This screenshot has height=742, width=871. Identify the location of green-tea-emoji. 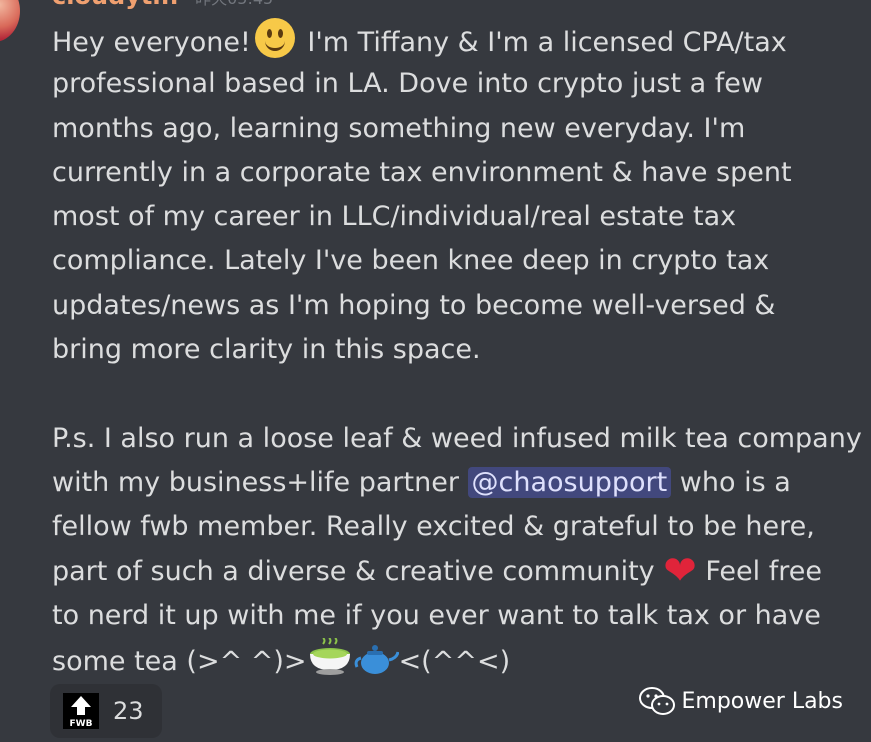
(329, 657).